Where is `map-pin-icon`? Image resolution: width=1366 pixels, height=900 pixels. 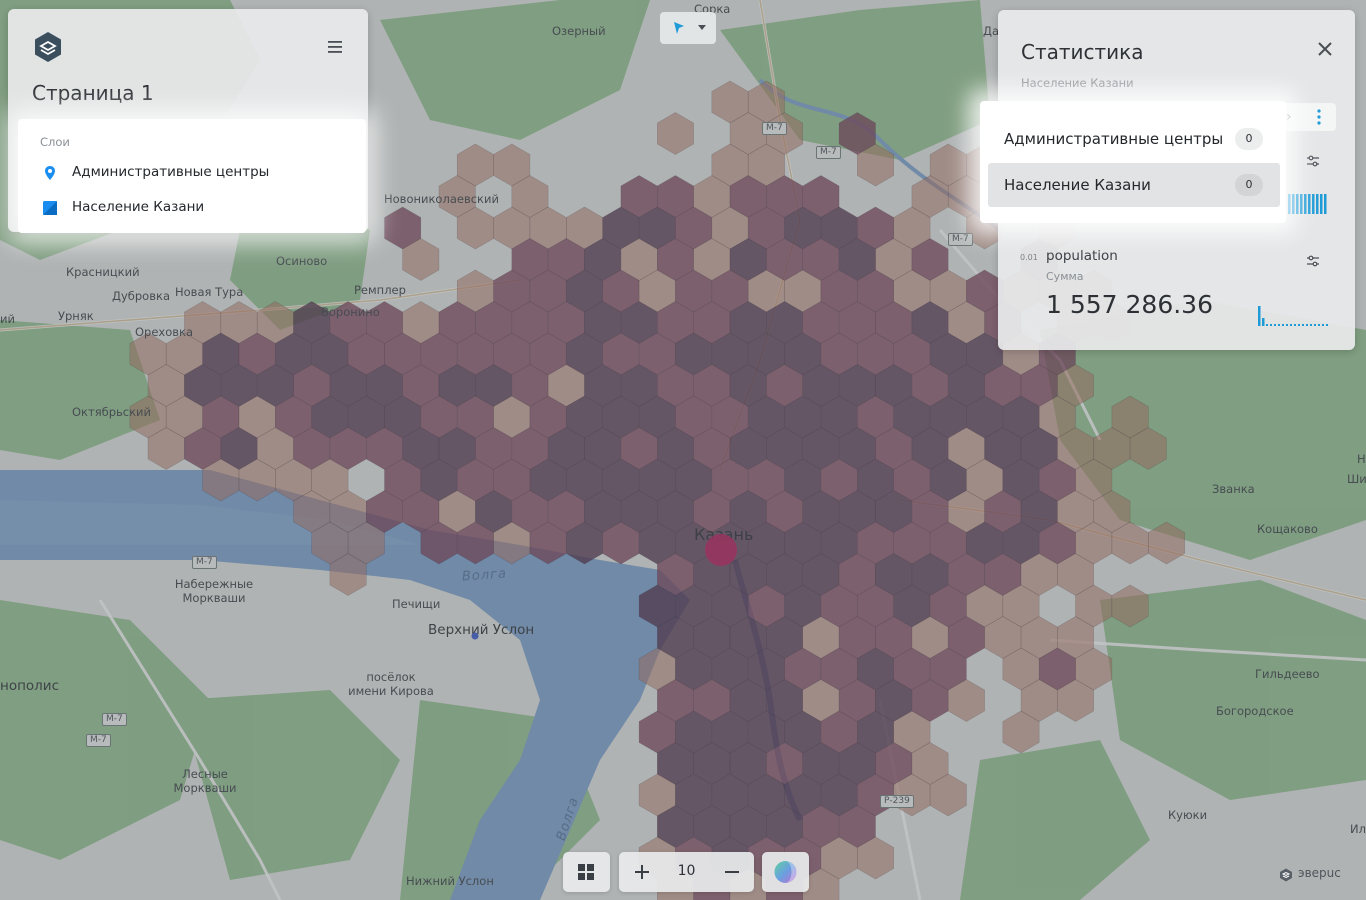 map-pin-icon is located at coordinates (50, 173).